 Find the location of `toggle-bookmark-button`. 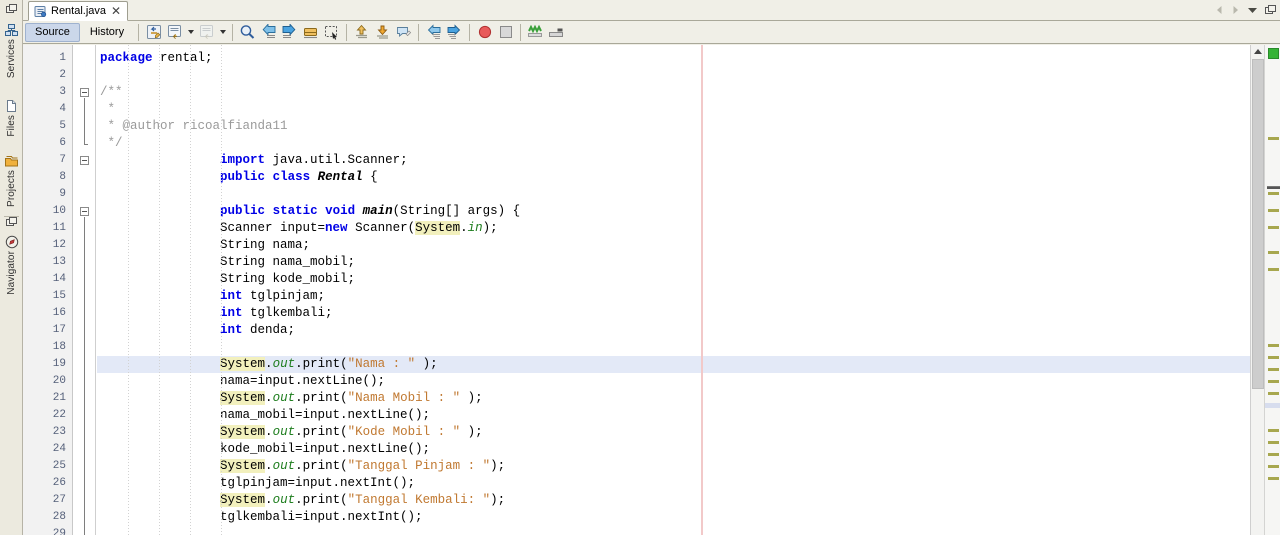

toggle-bookmark-button is located at coordinates (310, 32).